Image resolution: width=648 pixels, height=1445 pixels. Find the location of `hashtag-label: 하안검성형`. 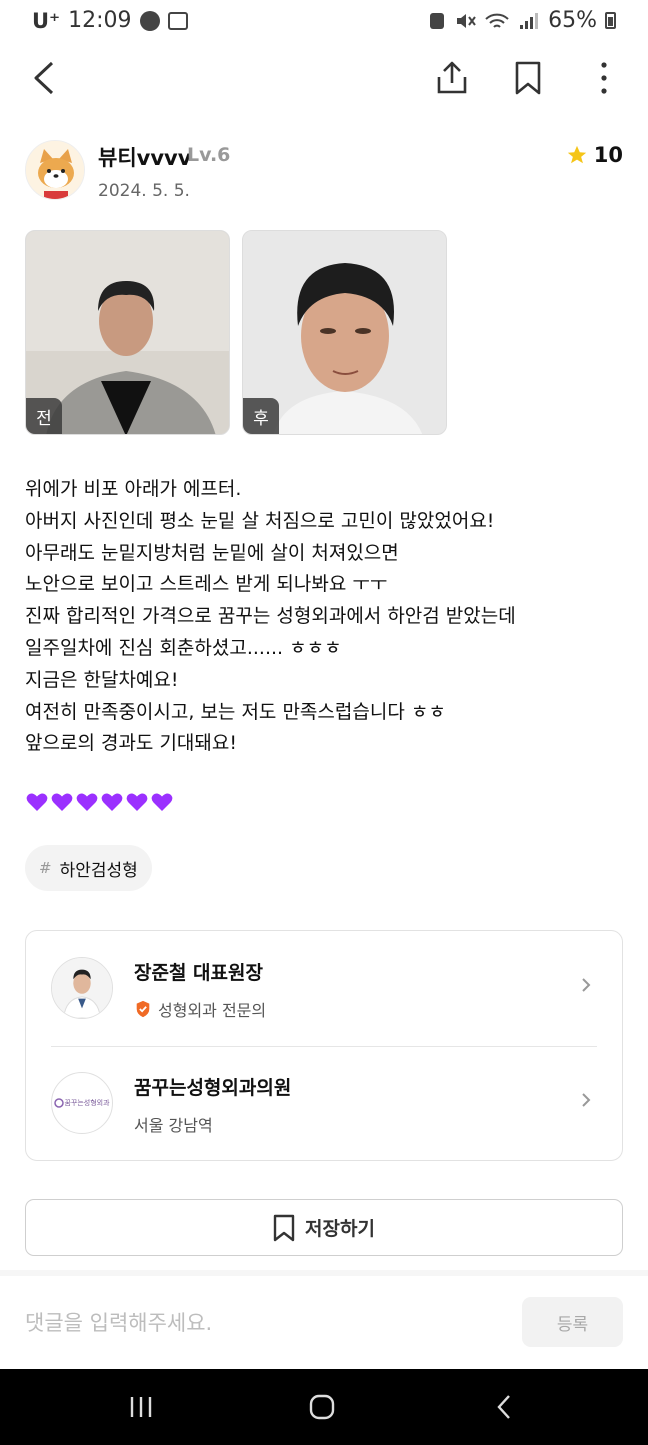

hashtag-label: 하안검성형 is located at coordinates (98, 870).